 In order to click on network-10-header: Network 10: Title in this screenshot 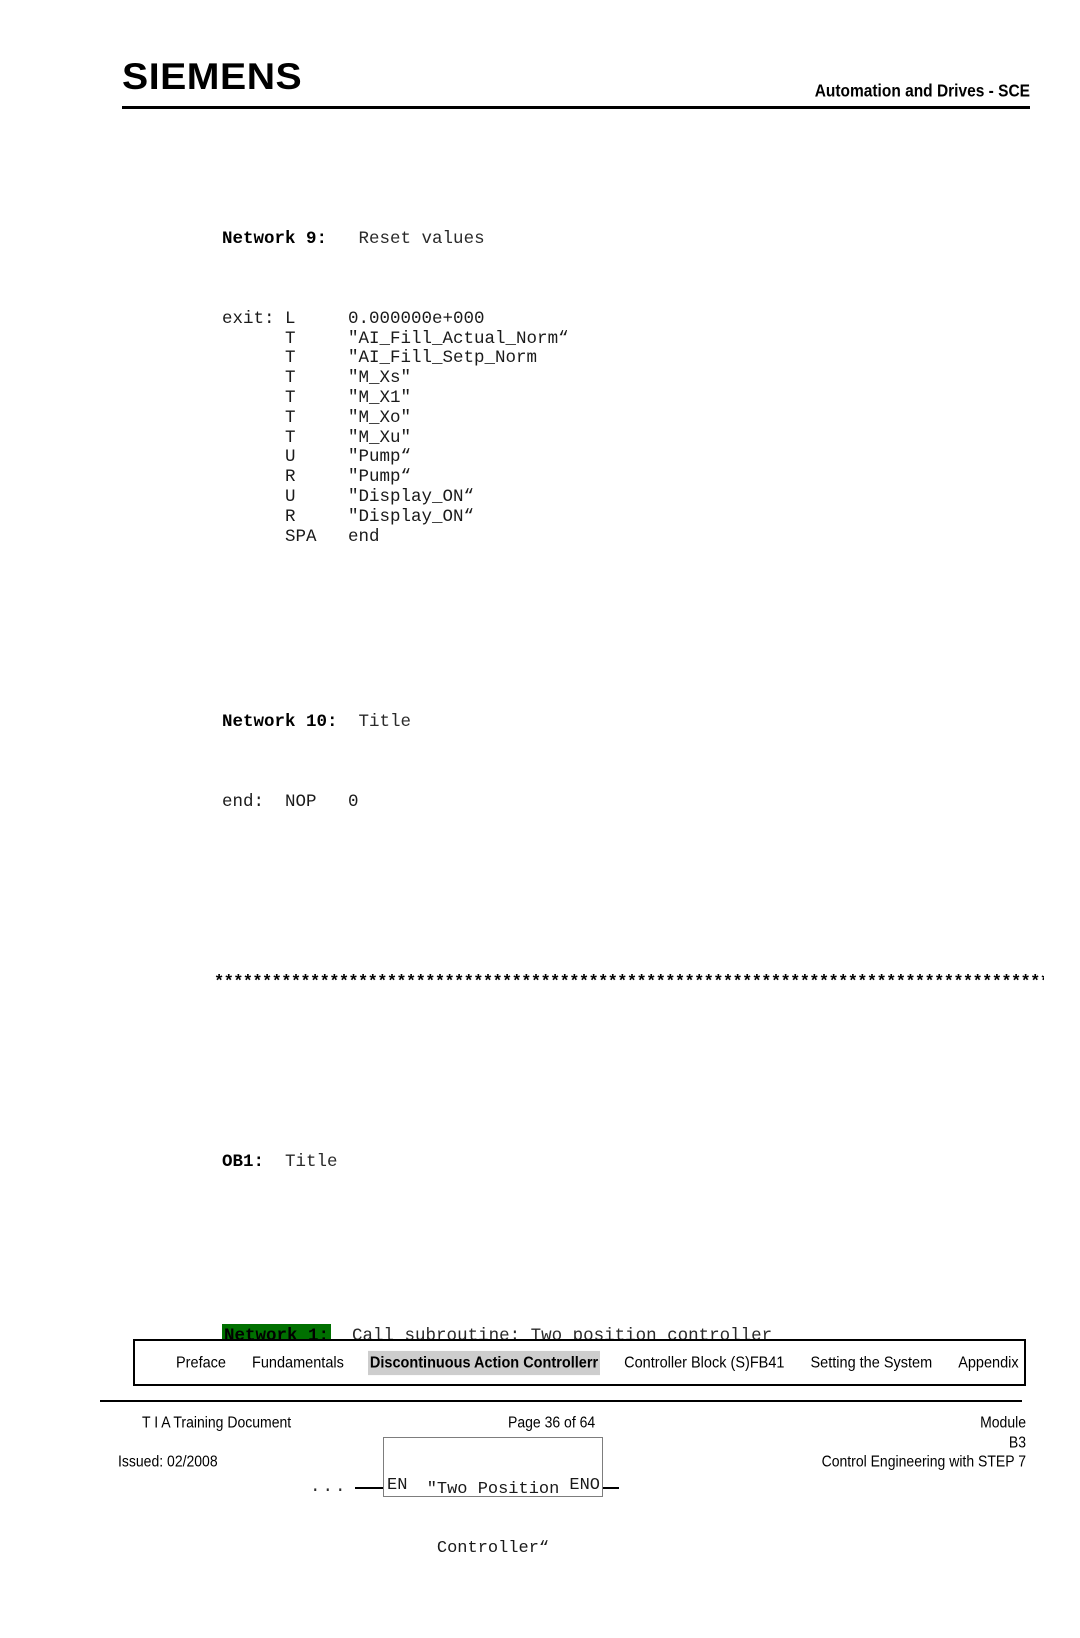, I will do `click(540, 722)`.